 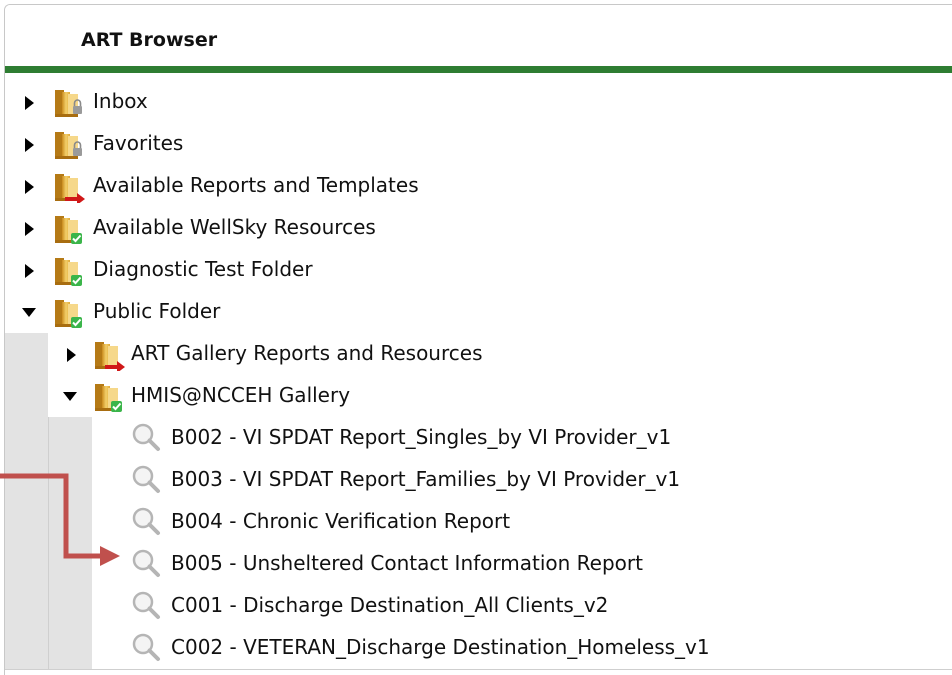 I want to click on tree-item-label: Diagnostic Test Folder, so click(x=203, y=269).